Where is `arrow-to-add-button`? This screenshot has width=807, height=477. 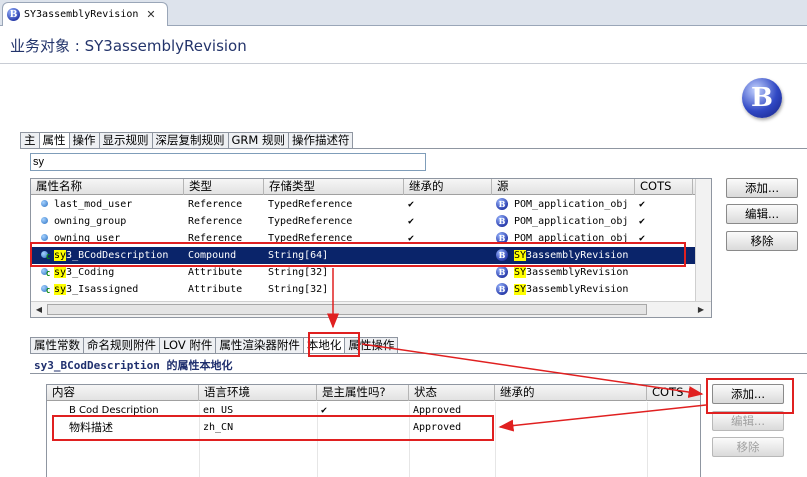 arrow-to-add-button is located at coordinates (532, 370).